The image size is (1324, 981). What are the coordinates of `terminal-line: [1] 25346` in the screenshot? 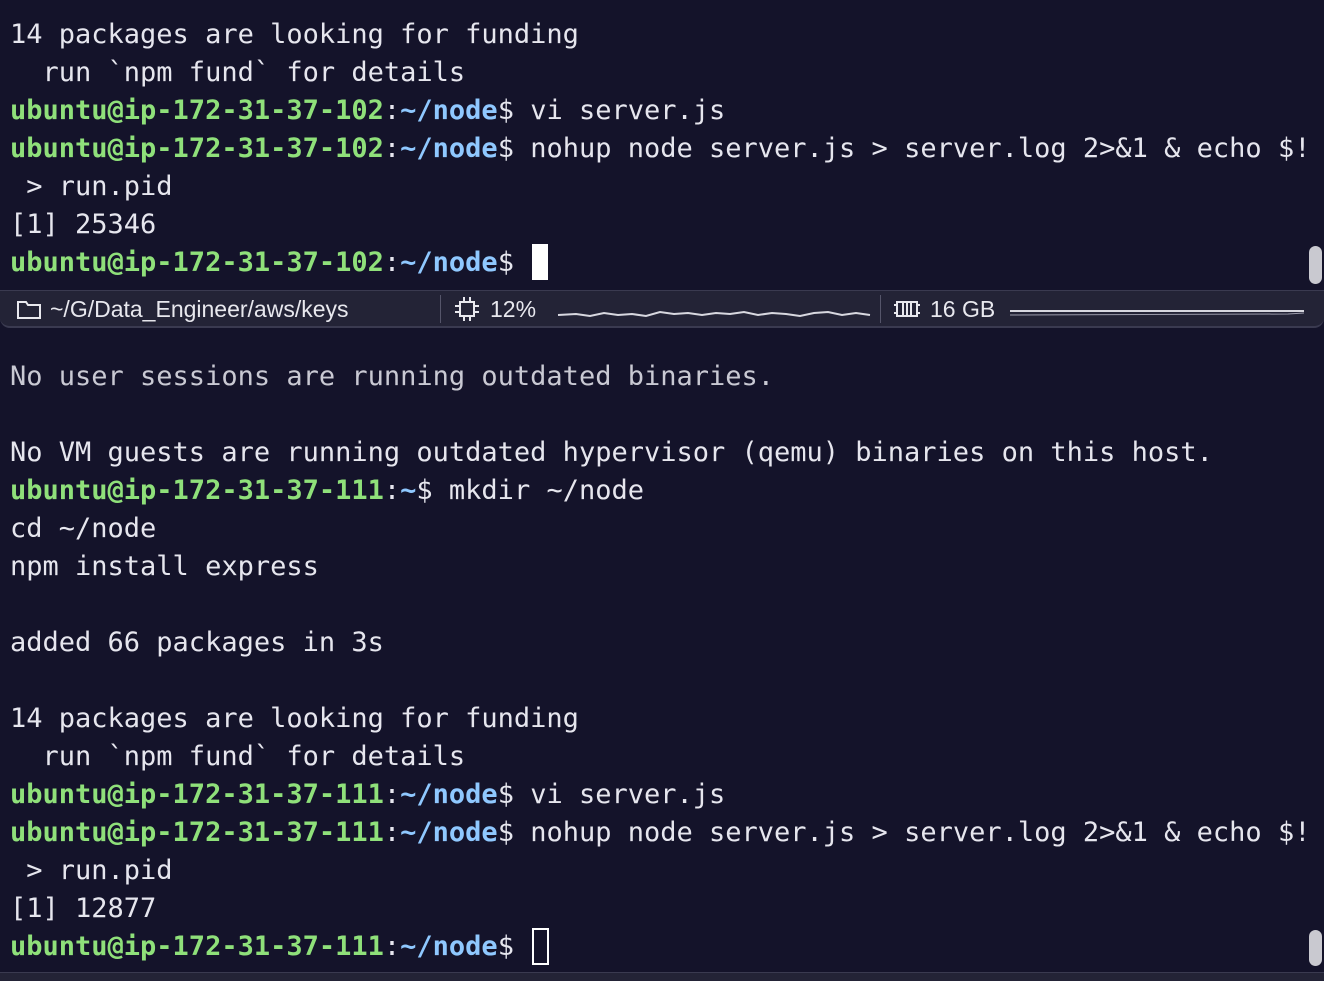 It's located at (652, 225).